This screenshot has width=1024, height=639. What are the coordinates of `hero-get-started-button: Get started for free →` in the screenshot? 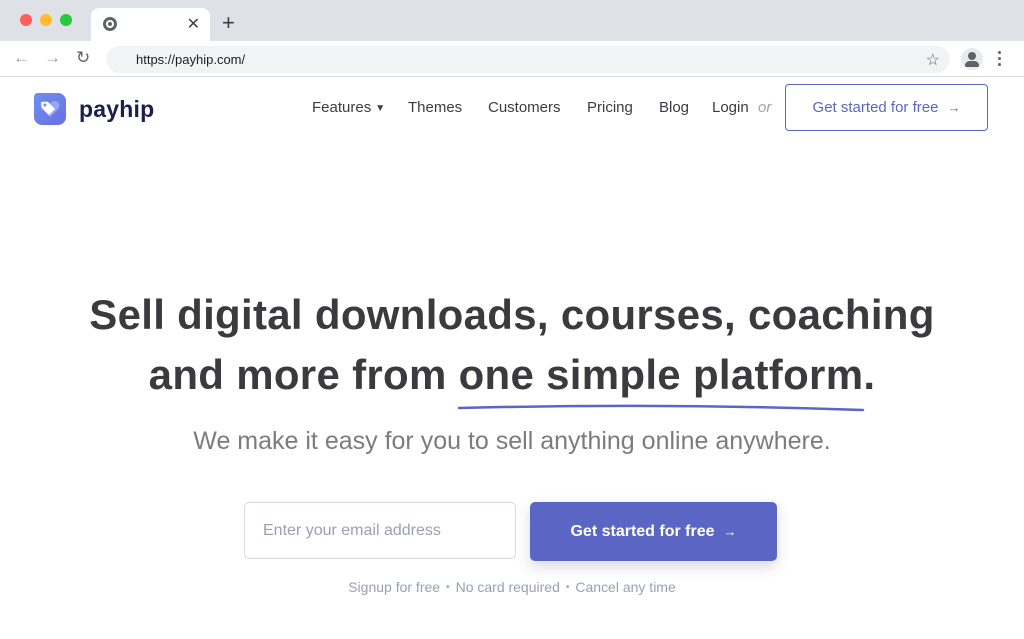 It's located at (653, 531).